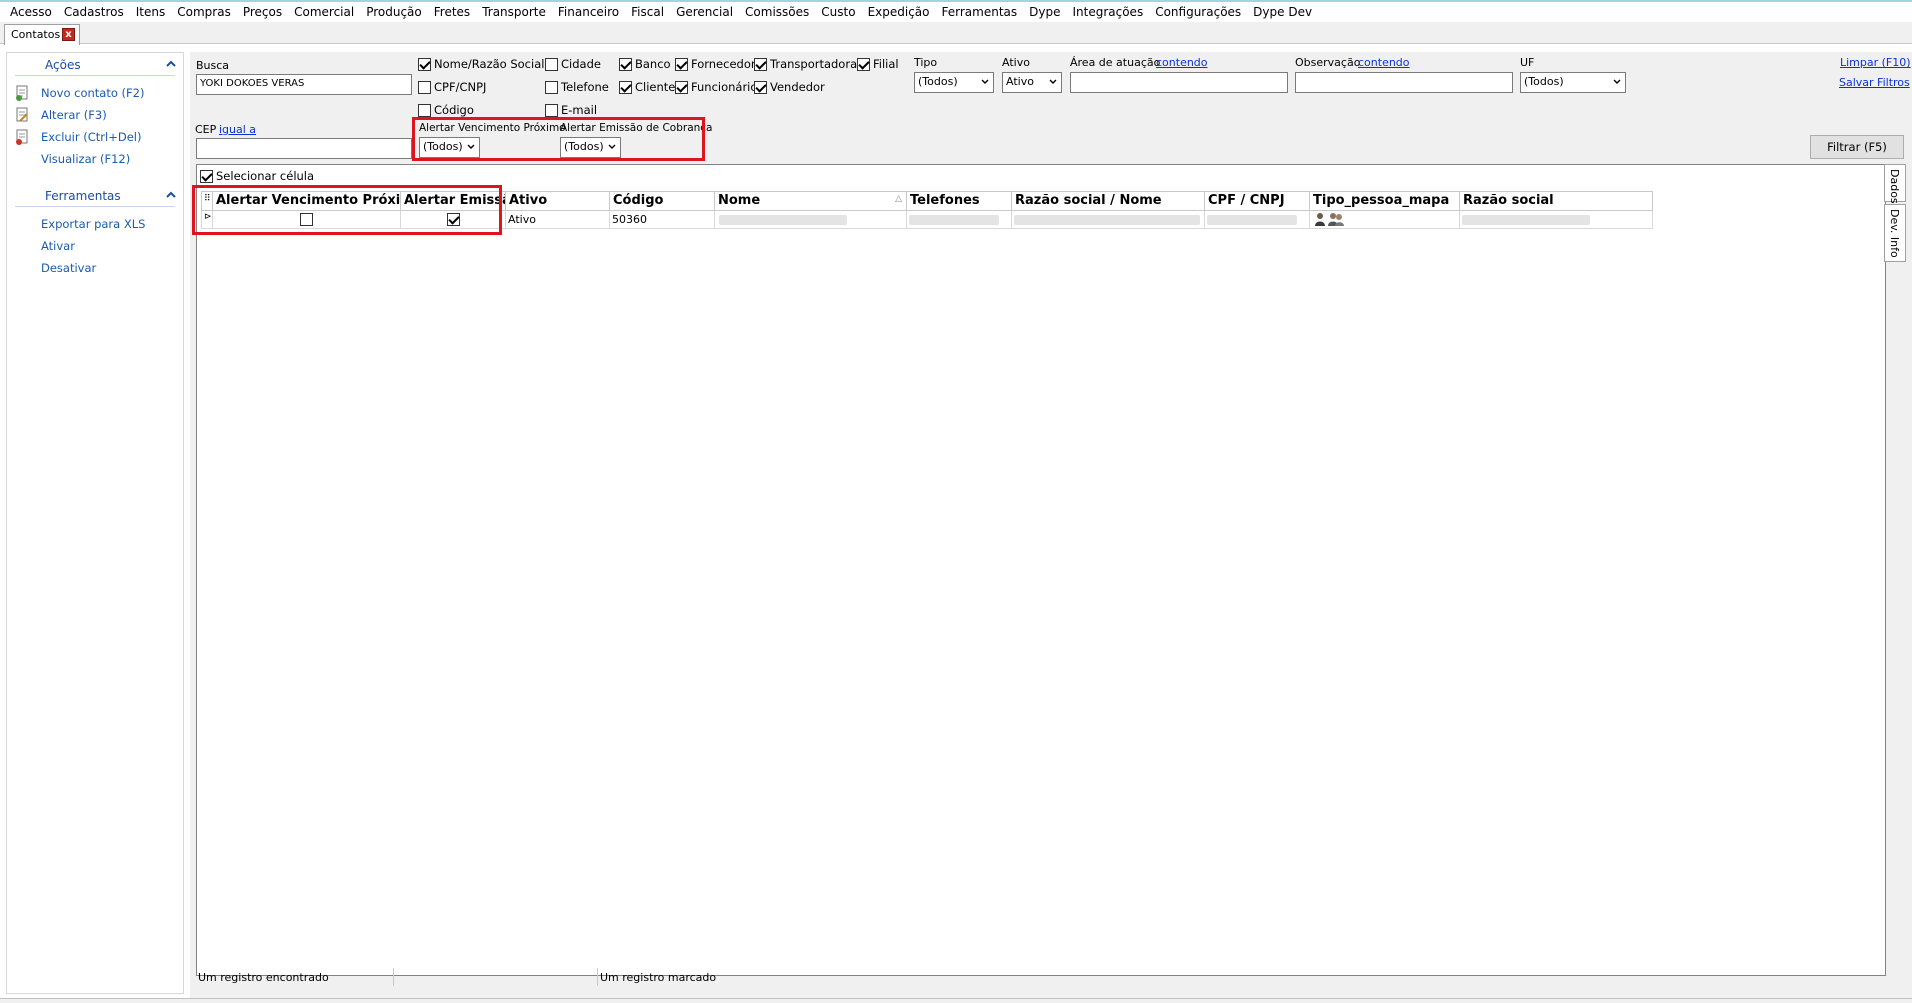 This screenshot has height=1003, width=1912. What do you see at coordinates (1895, 233) in the screenshot?
I see `tab-dev-info: Dev. Info` at bounding box center [1895, 233].